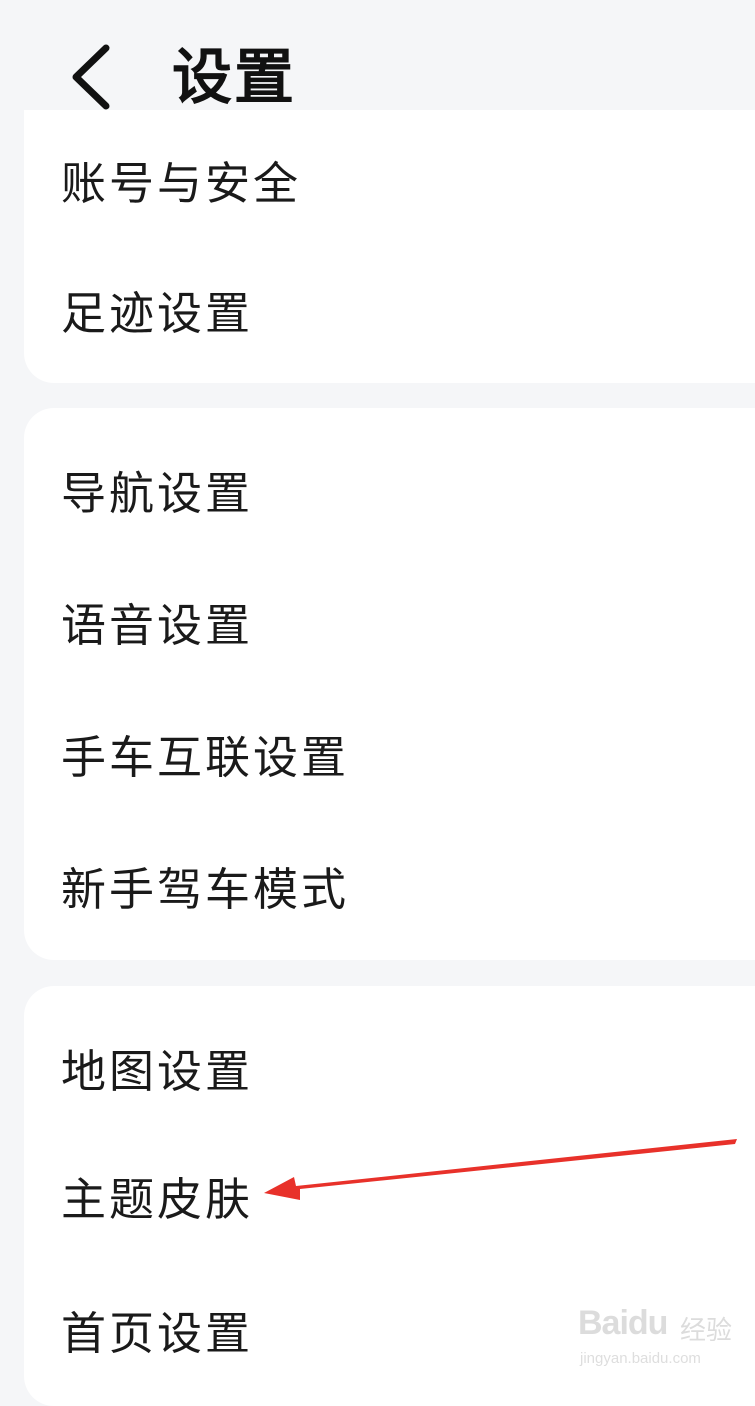  Describe the element at coordinates (91, 77) in the screenshot. I see `chevron-left-icon` at that location.